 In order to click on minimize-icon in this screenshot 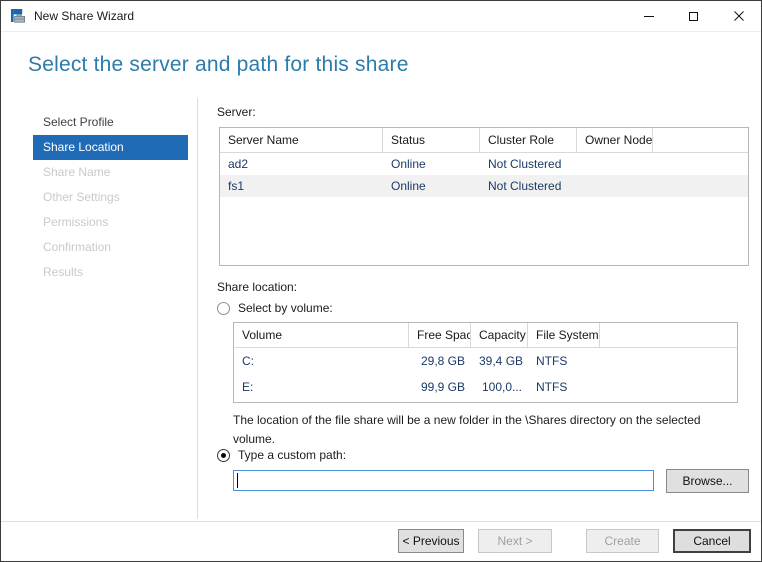, I will do `click(648, 16)`.